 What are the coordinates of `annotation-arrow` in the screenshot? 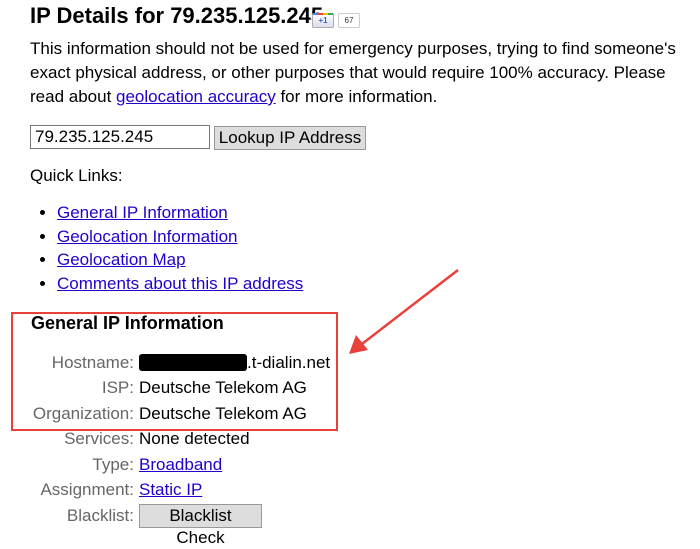 It's located at (404, 311).